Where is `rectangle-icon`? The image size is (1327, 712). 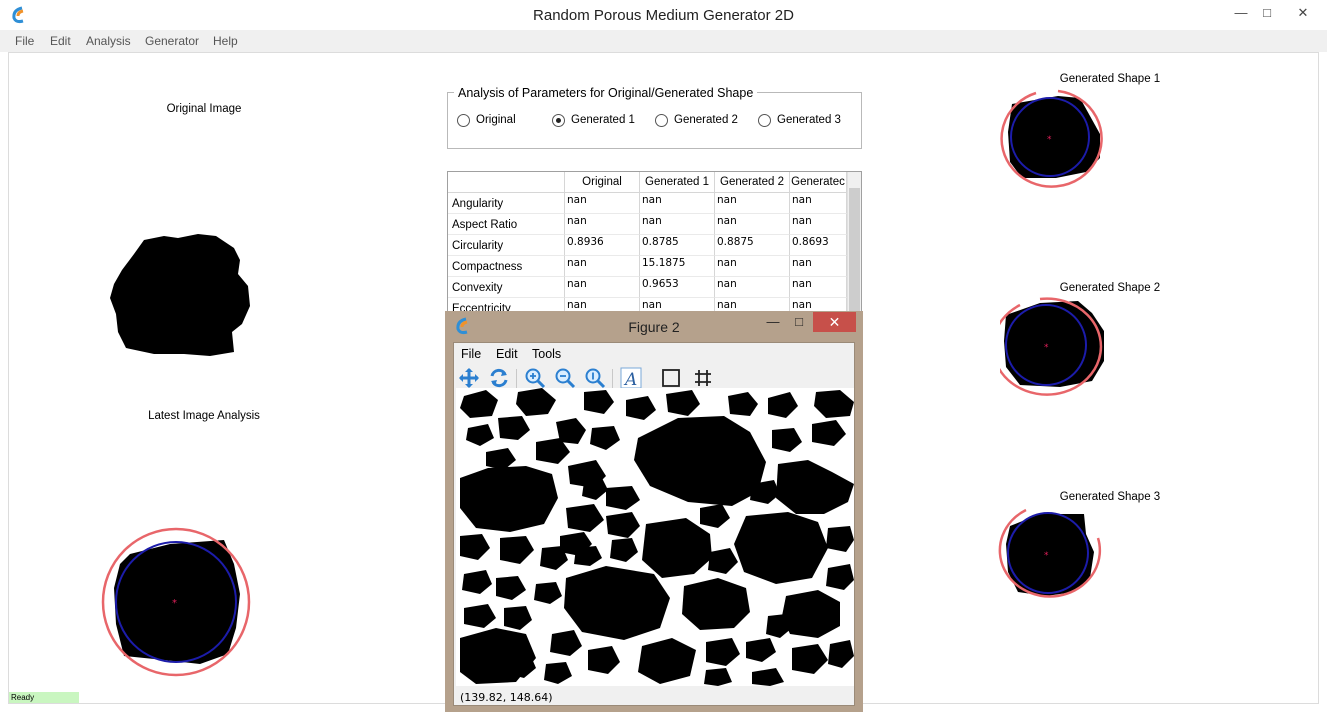 rectangle-icon is located at coordinates (671, 378).